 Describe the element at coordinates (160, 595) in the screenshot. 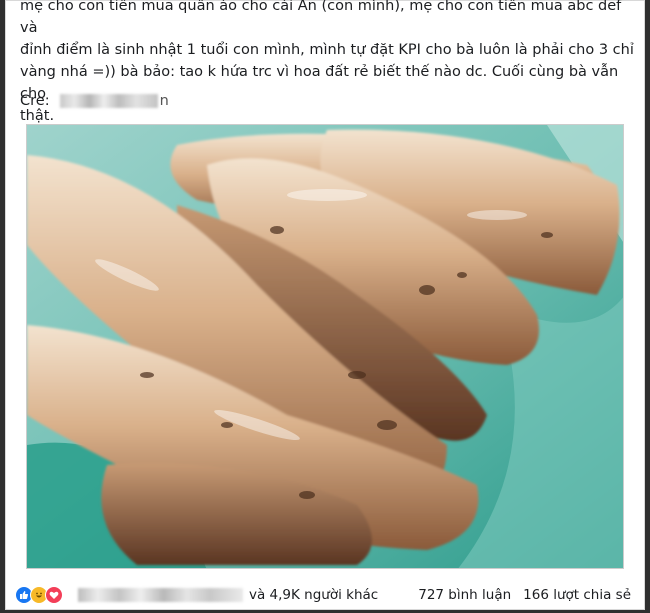

I see `blurred-reactor-names` at that location.